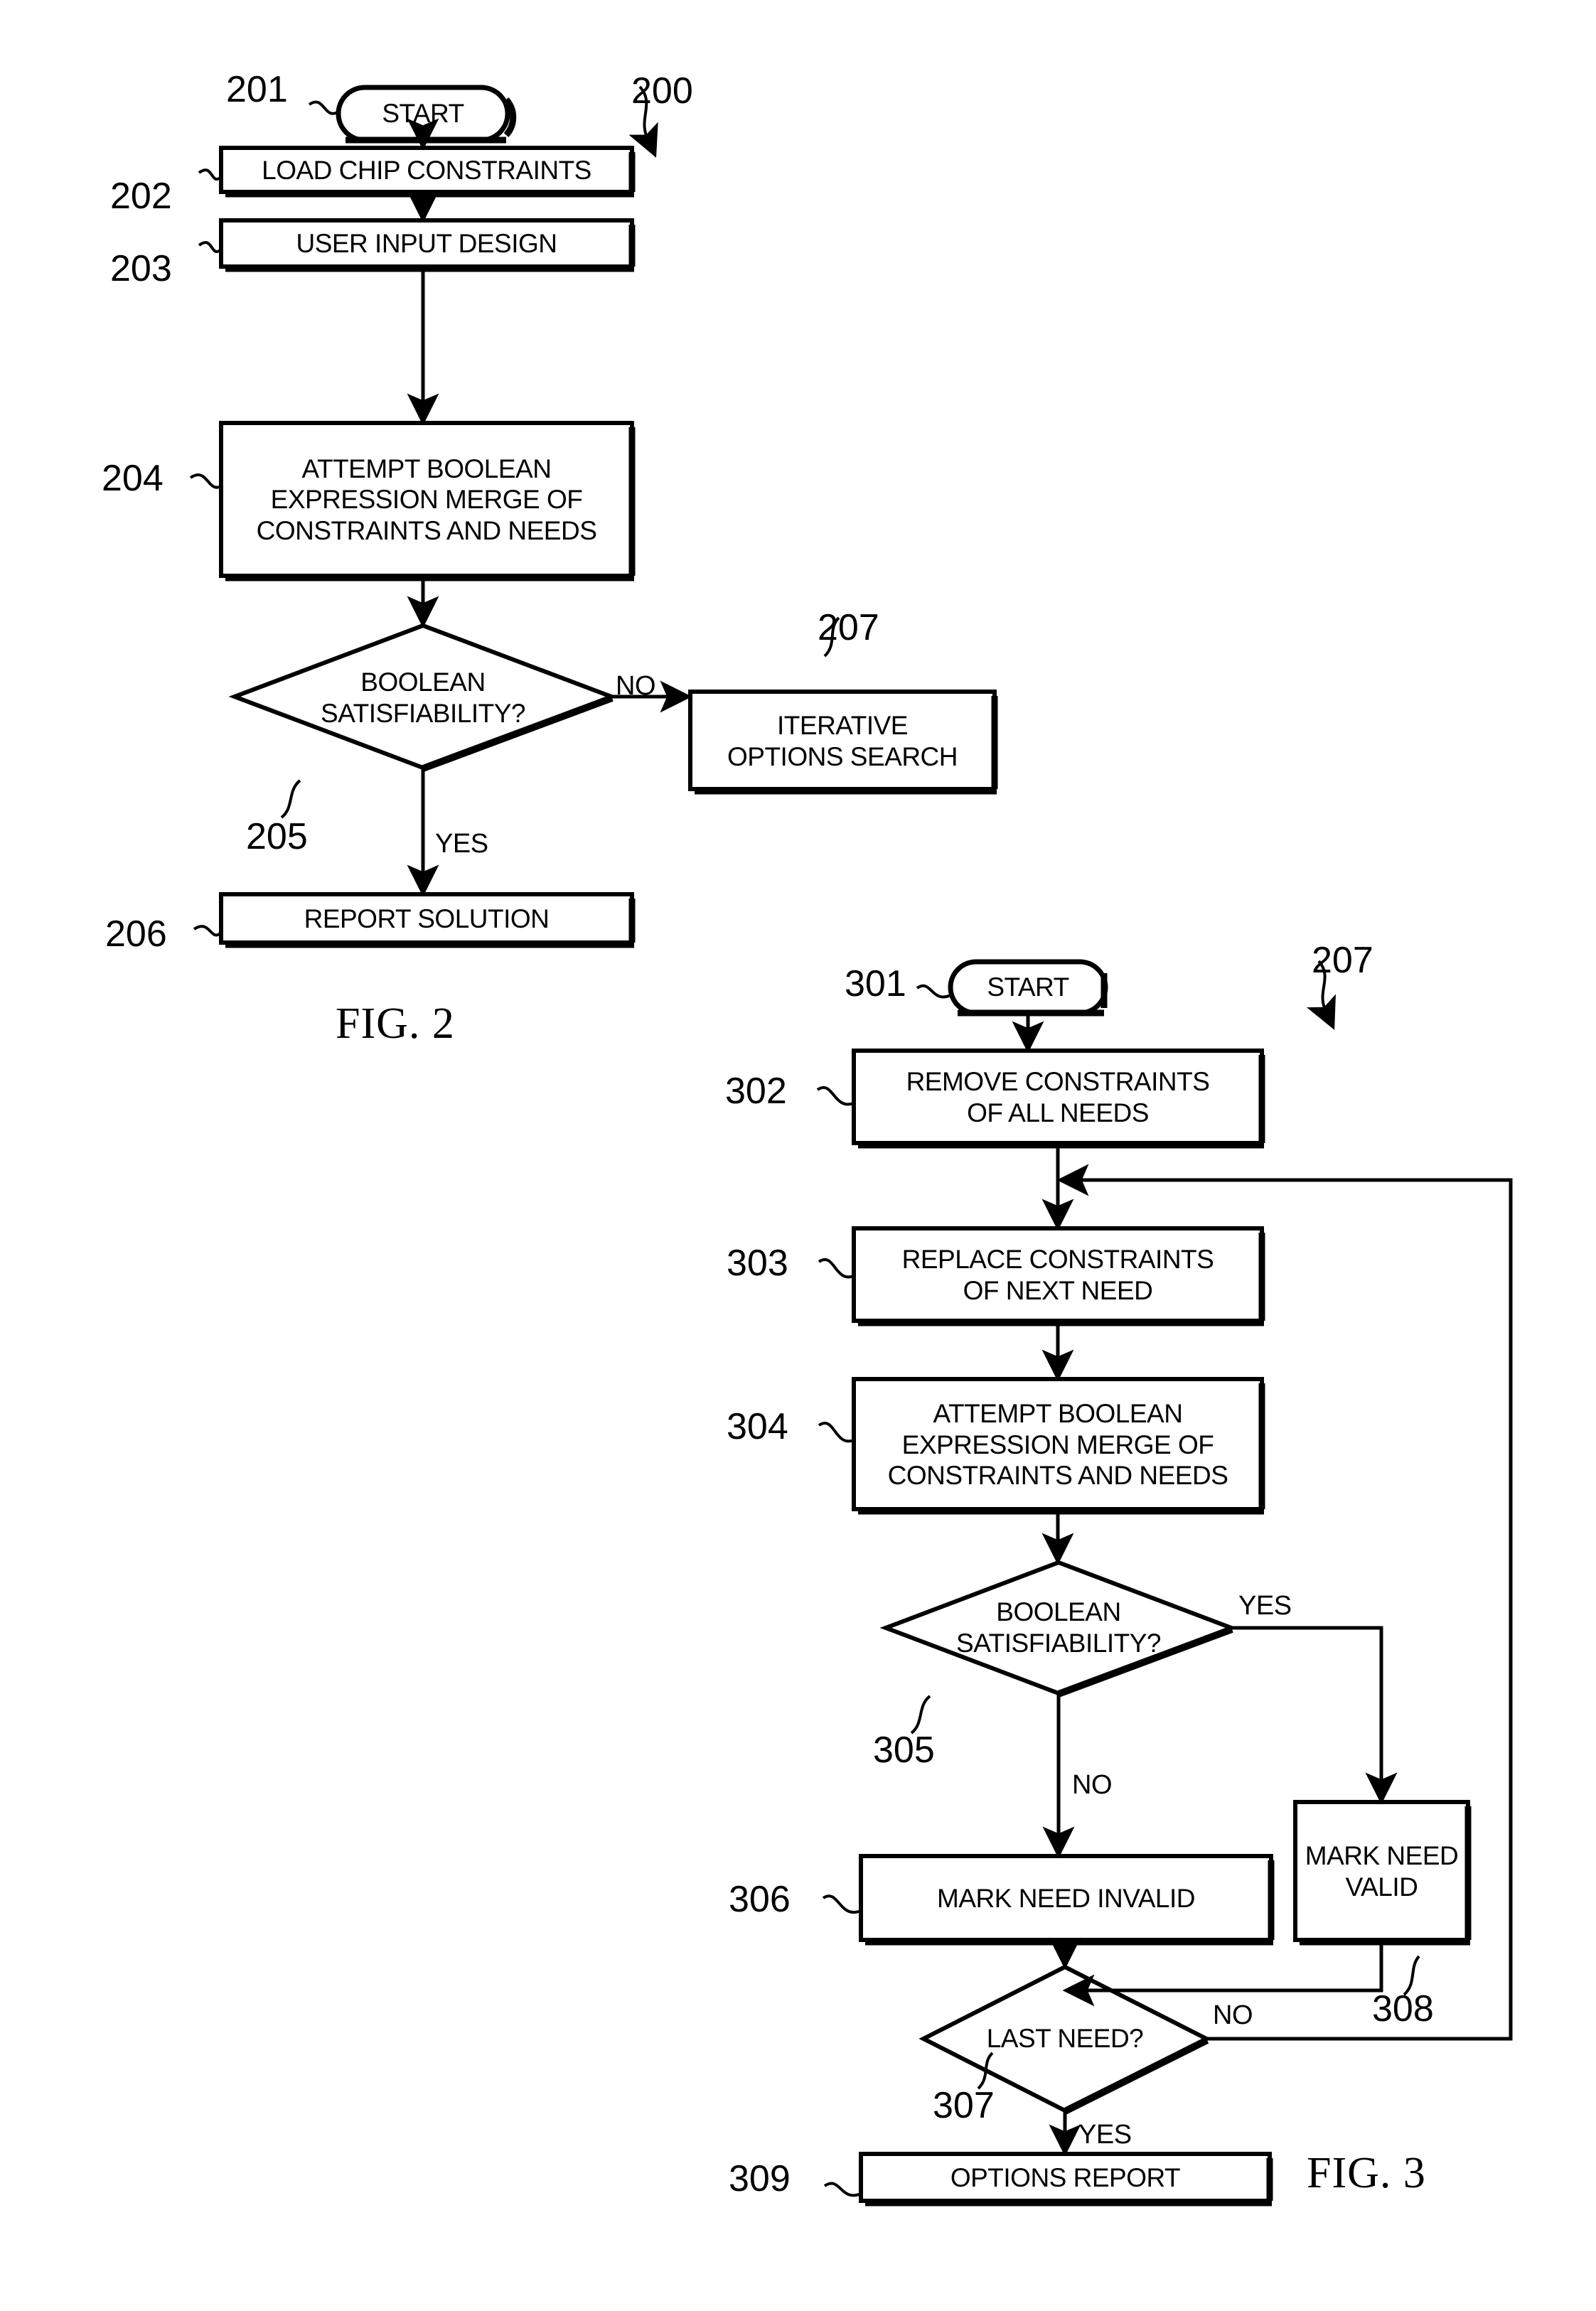 This screenshot has height=2311, width=1596. Describe the element at coordinates (141, 196) in the screenshot. I see `fig2-ref-202: 202` at that location.